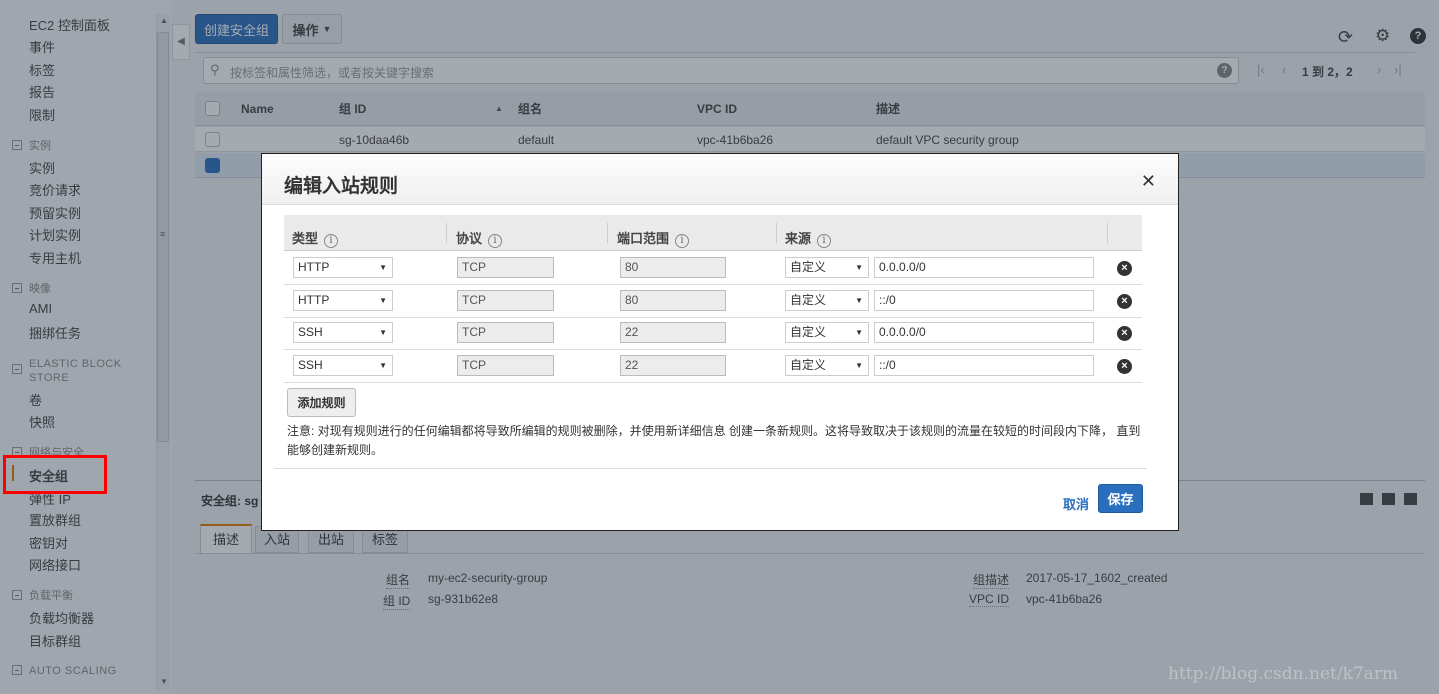  What do you see at coordinates (1120, 498) in the screenshot?
I see `save-button: 保存` at bounding box center [1120, 498].